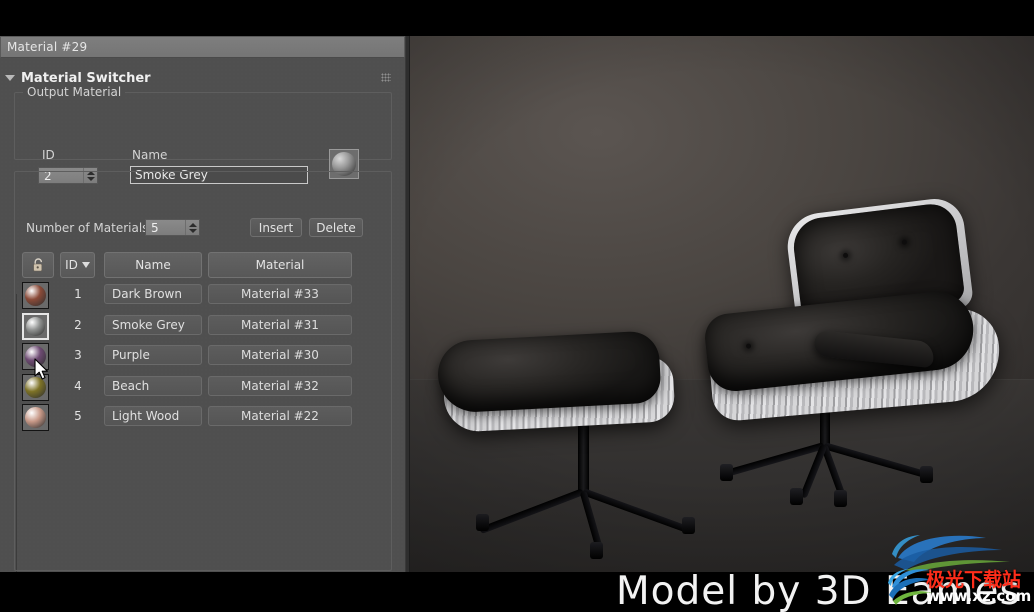 The width and height of the screenshot is (1034, 612). I want to click on rollout-title: Material Switcher, so click(86, 78).